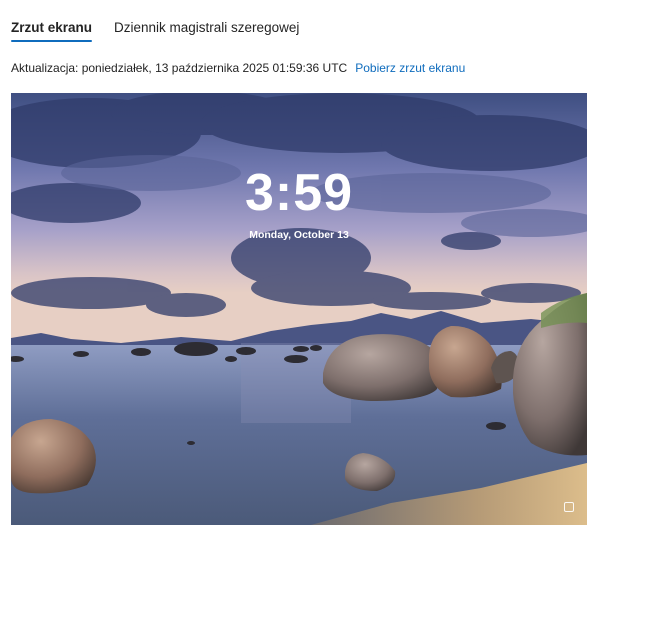  I want to click on download-screenshot-link: Pobierz zrzut ekranu, so click(410, 68).